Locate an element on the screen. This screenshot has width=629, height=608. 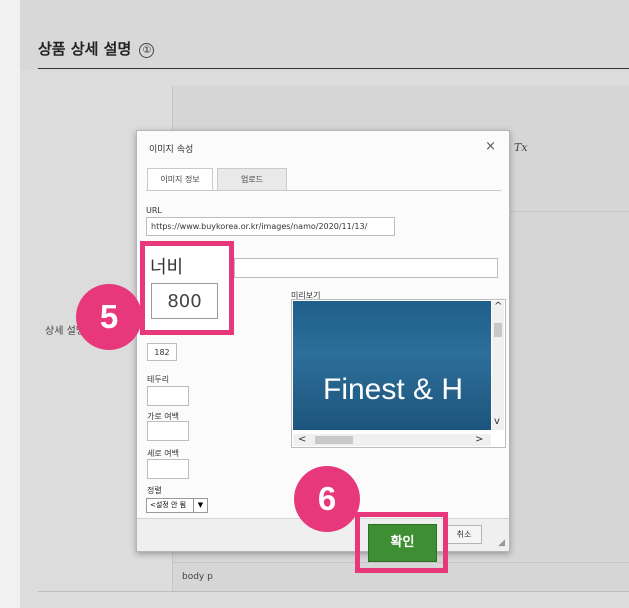
preview-image: Finest & H is located at coordinates (392, 365).